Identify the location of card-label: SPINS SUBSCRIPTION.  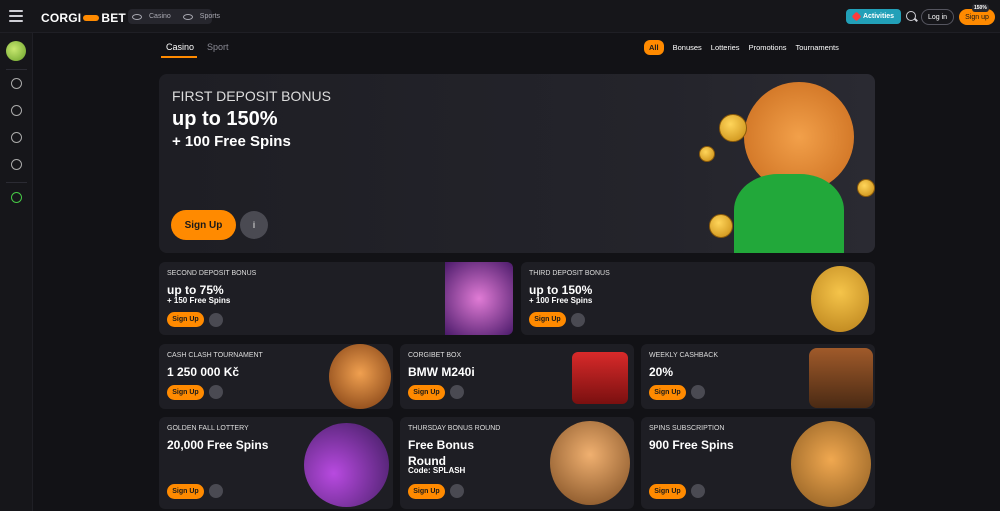
(687, 428).